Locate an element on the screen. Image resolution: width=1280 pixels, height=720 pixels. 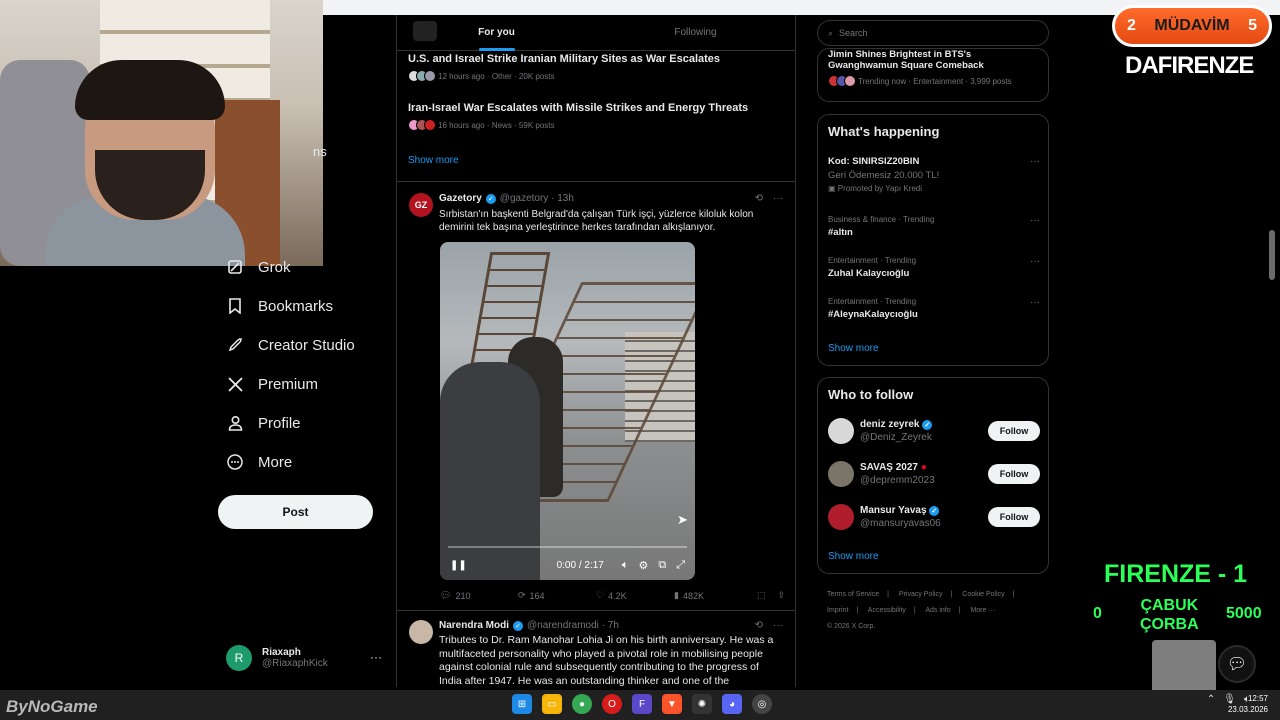
avatar is located at coordinates (421, 632).